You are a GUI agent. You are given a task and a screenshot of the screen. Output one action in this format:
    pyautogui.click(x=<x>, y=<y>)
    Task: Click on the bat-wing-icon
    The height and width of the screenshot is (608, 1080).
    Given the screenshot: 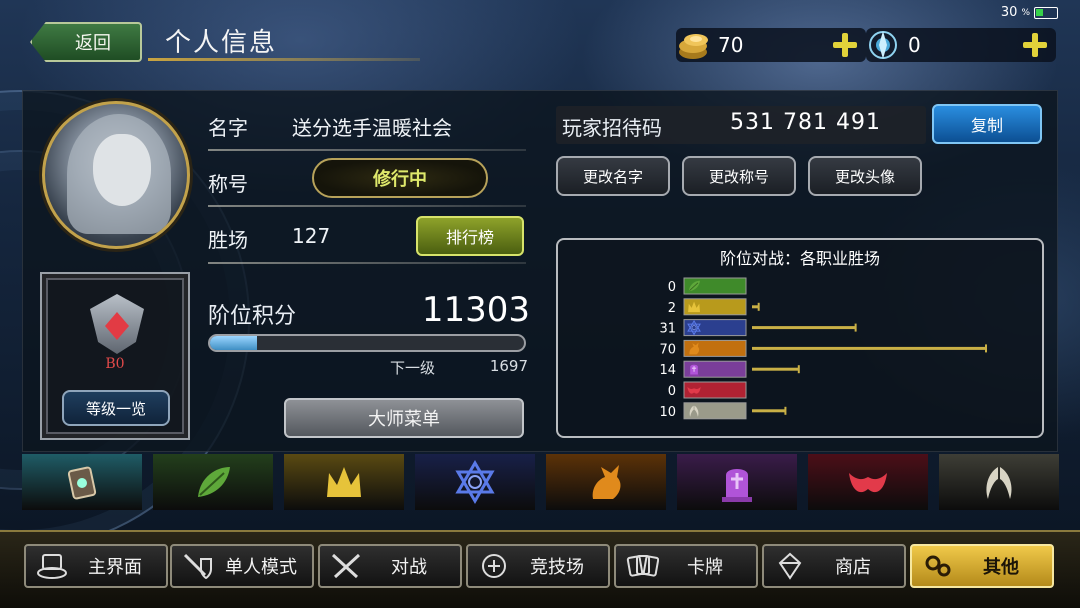 What is the action you would take?
    pyautogui.click(x=868, y=483)
    